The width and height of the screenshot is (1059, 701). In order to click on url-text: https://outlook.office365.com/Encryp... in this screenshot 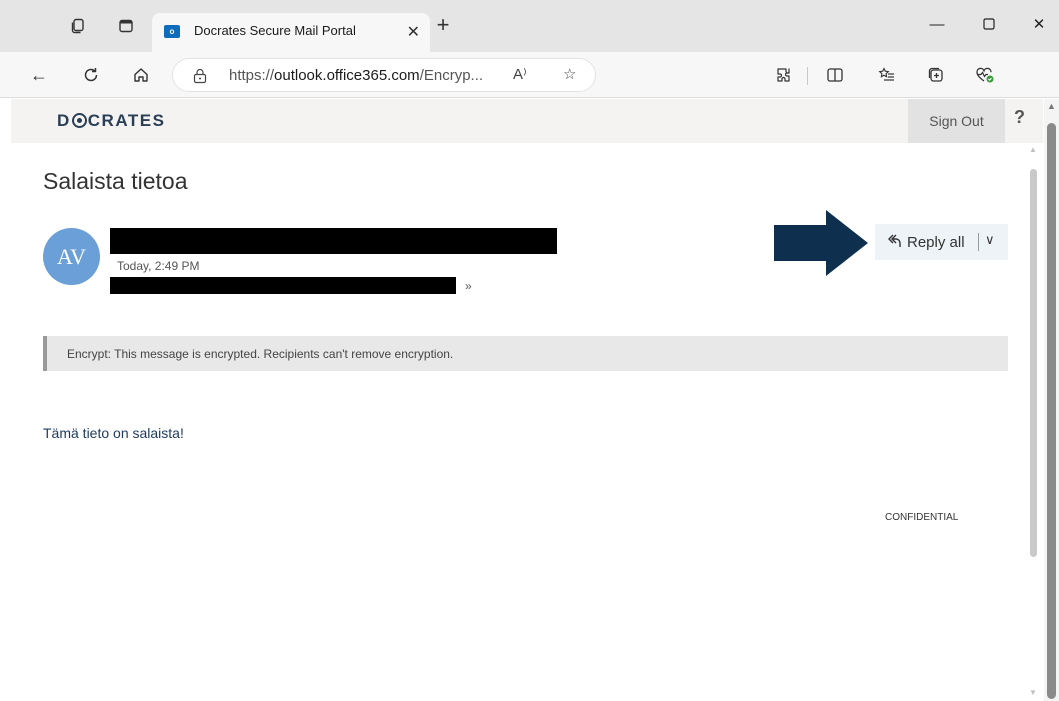, I will do `click(356, 75)`.